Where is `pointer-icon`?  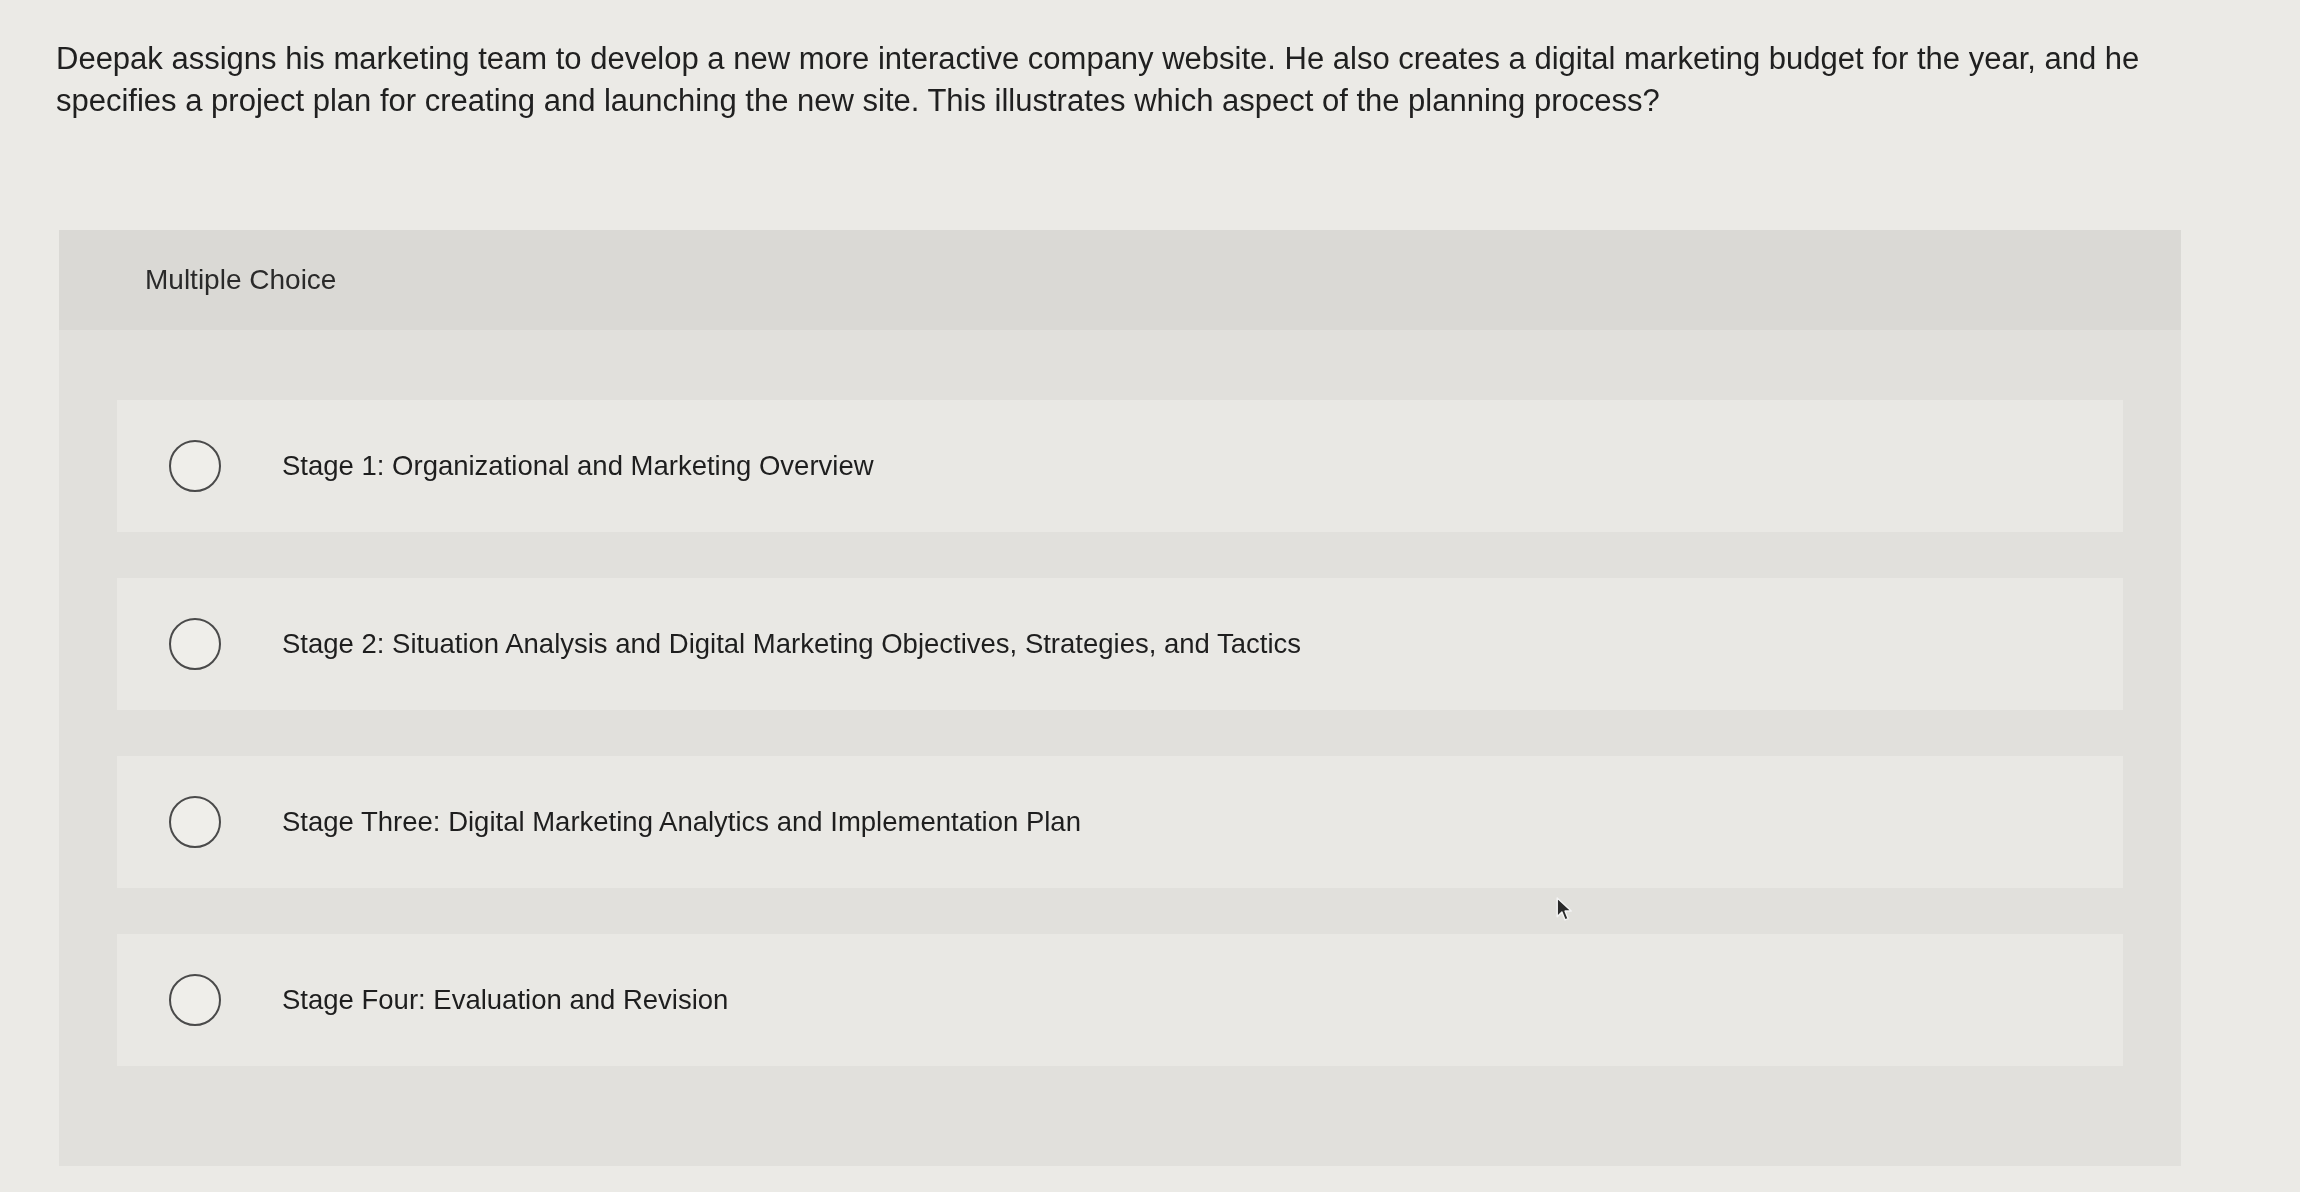 pointer-icon is located at coordinates (1564, 909).